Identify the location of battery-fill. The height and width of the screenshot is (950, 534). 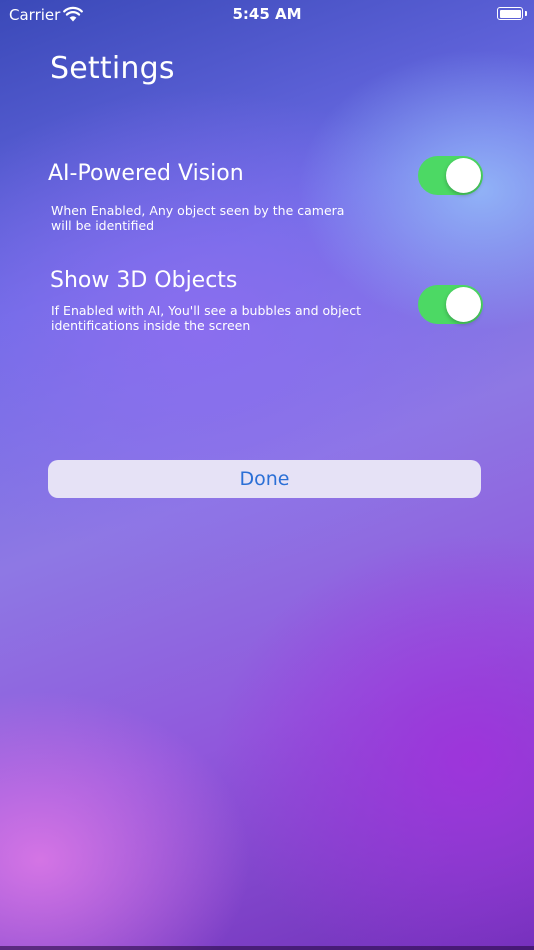
(510, 13).